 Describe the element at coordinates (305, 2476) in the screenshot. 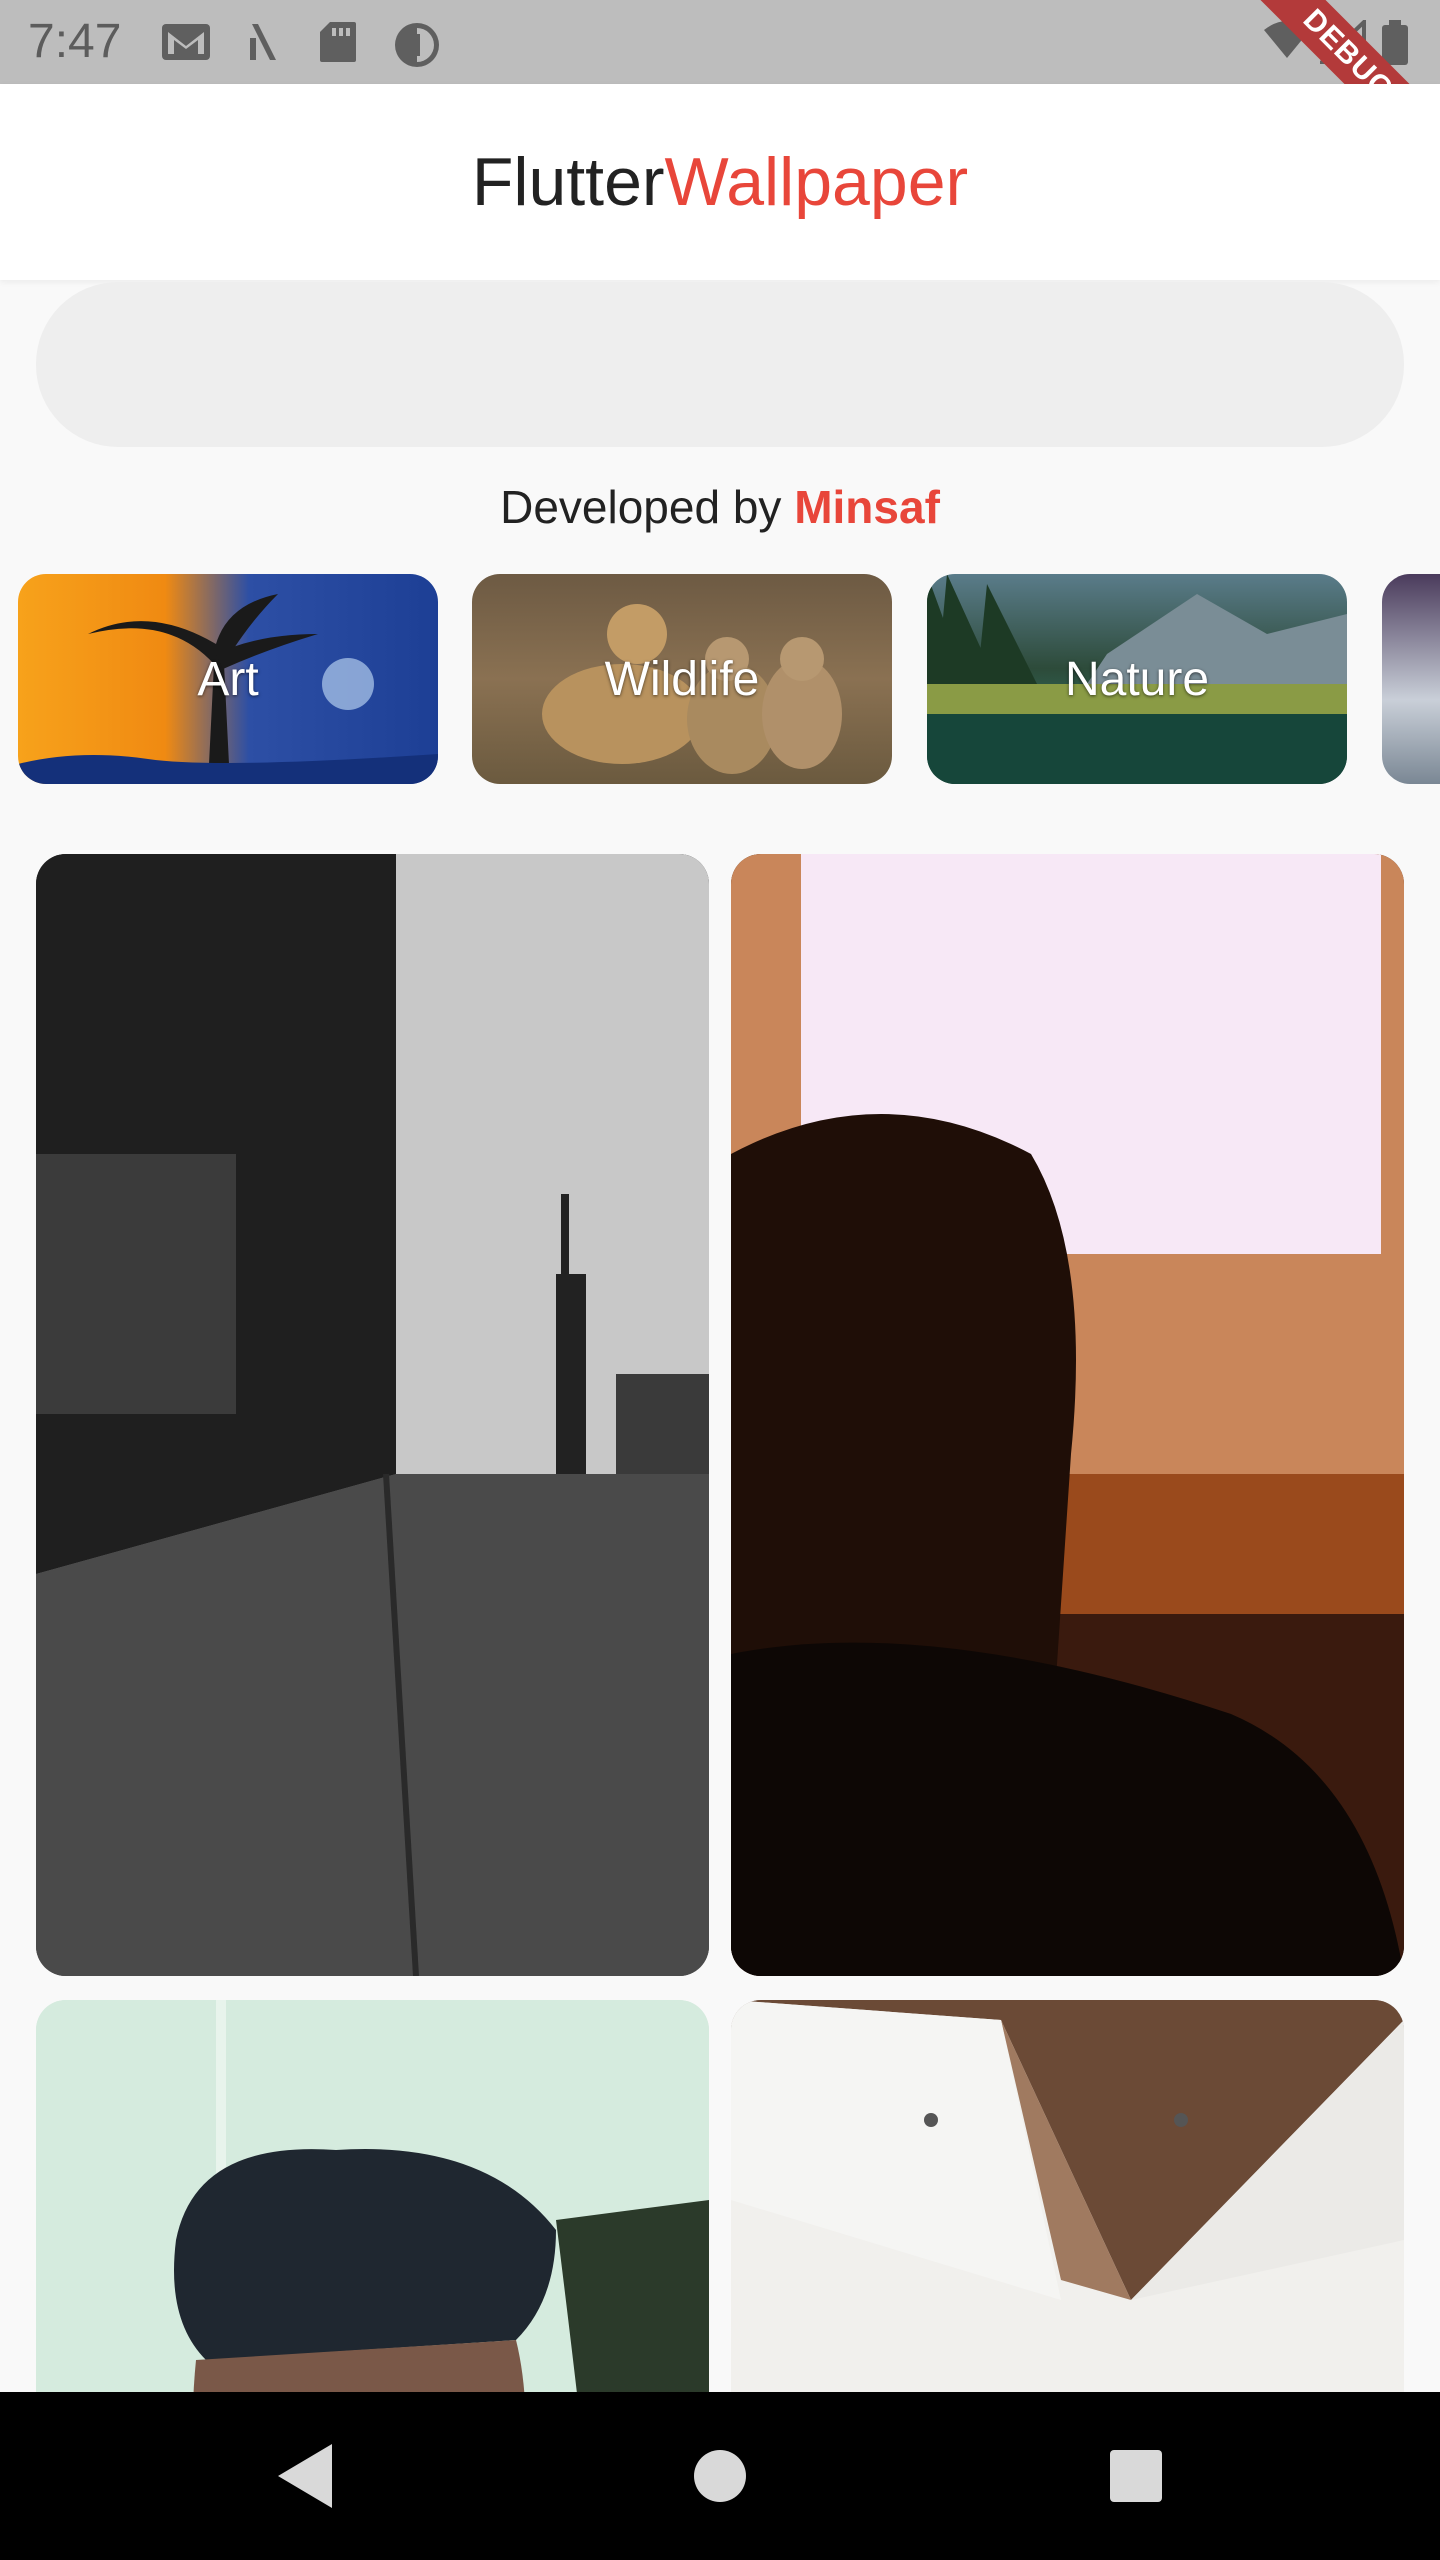

I see `back-icon` at that location.